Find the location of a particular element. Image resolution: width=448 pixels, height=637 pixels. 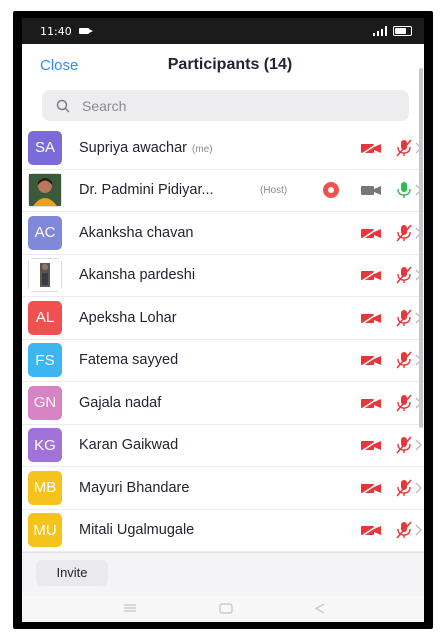

avatar: MB is located at coordinates (45, 487).